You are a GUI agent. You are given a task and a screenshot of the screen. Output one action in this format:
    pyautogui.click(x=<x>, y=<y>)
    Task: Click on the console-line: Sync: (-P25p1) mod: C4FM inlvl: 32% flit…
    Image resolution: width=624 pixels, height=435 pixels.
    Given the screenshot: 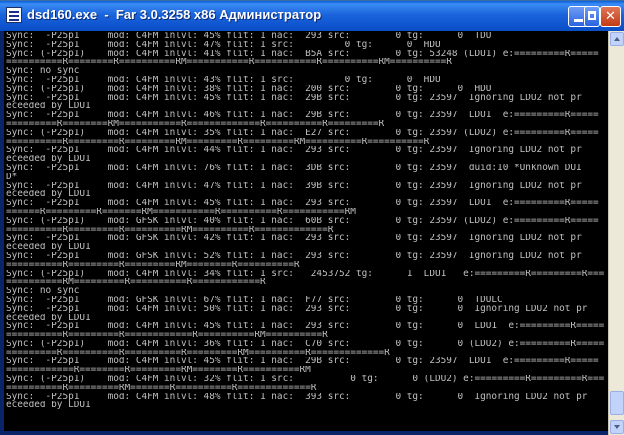 What is the action you would take?
    pyautogui.click(x=305, y=379)
    